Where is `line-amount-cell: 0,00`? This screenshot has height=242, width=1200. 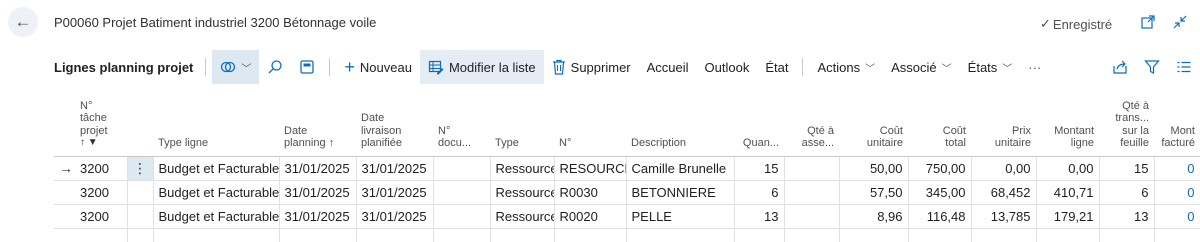
line-amount-cell: 0,00 is located at coordinates (1068, 168).